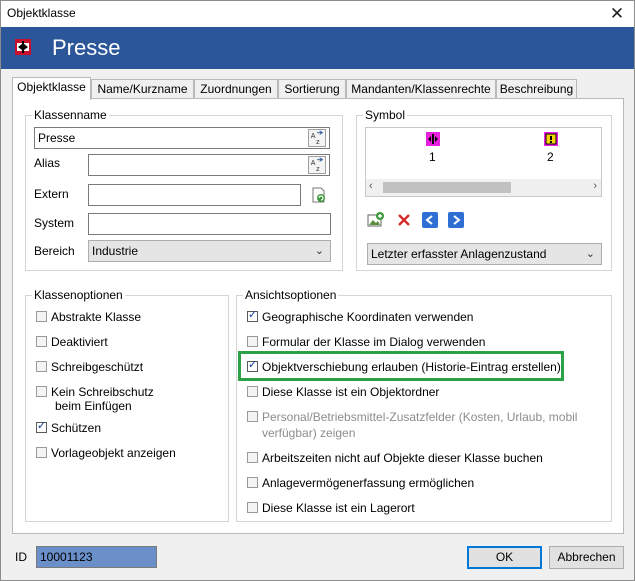 Image resolution: width=635 pixels, height=581 pixels. Describe the element at coordinates (93, 406) in the screenshot. I see `checkbox-label-line2: beim Einfügen` at that location.